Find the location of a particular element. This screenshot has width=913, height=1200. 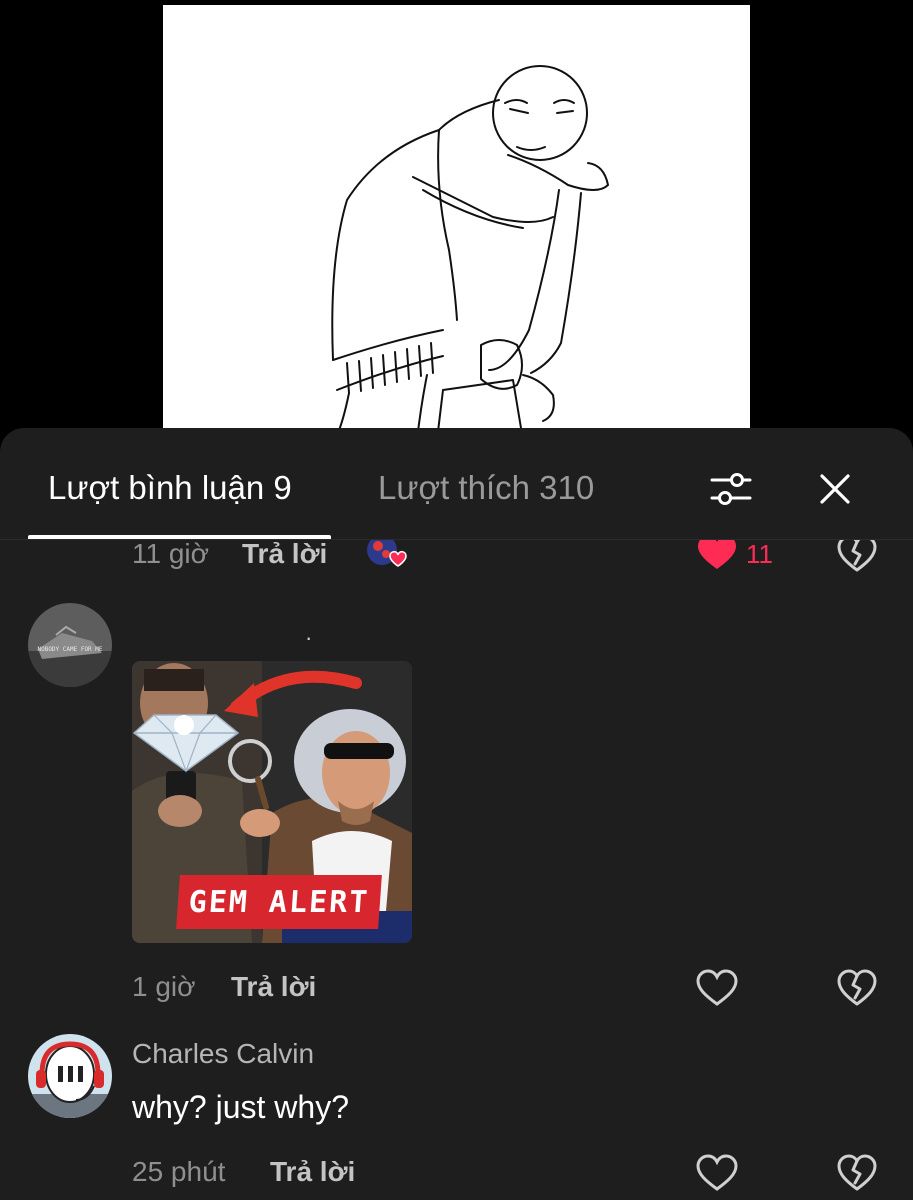

avatar is located at coordinates (70, 1076).